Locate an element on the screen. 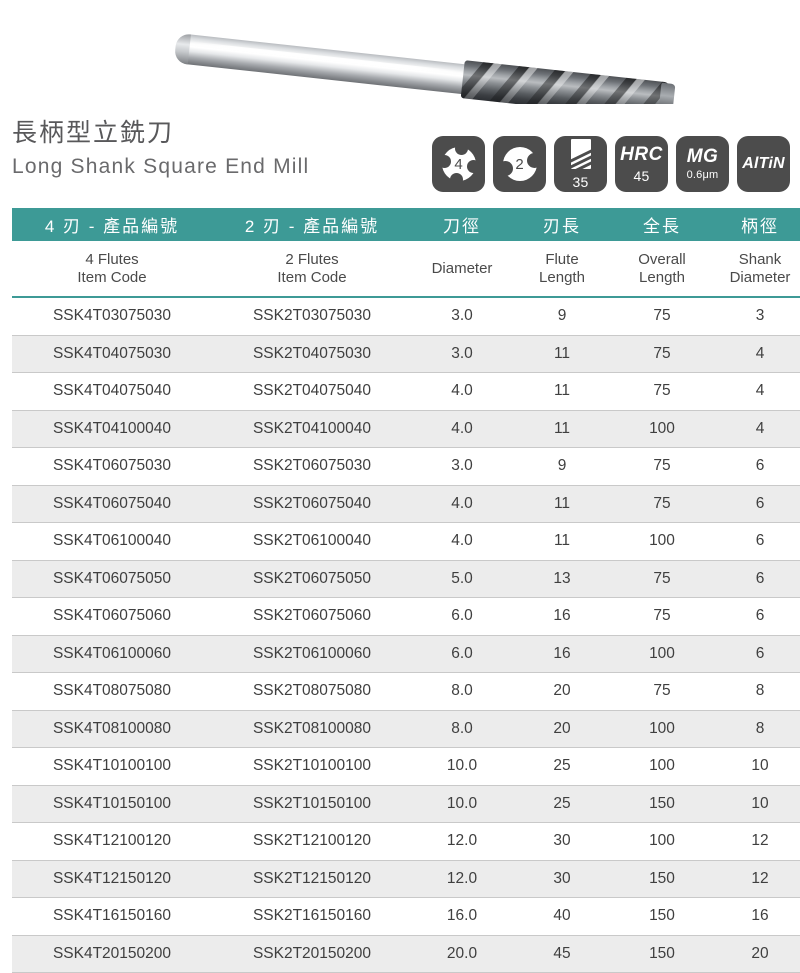  cell-diameter: 5.0 is located at coordinates (462, 579).